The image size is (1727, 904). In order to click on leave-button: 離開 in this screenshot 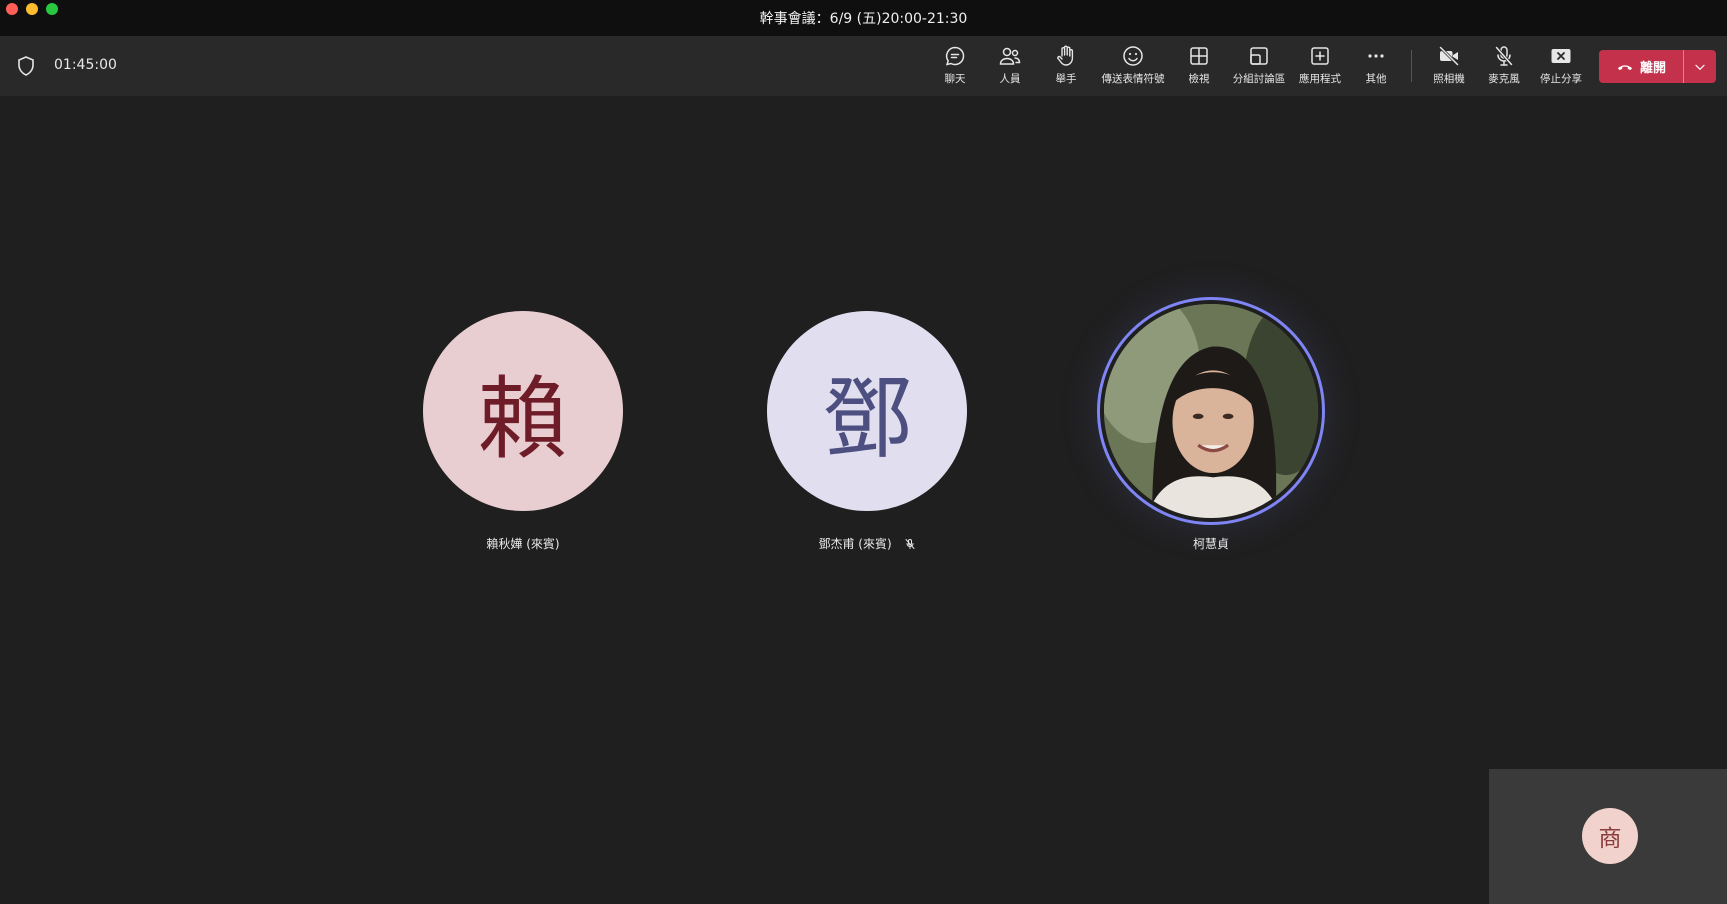, I will do `click(1641, 66)`.